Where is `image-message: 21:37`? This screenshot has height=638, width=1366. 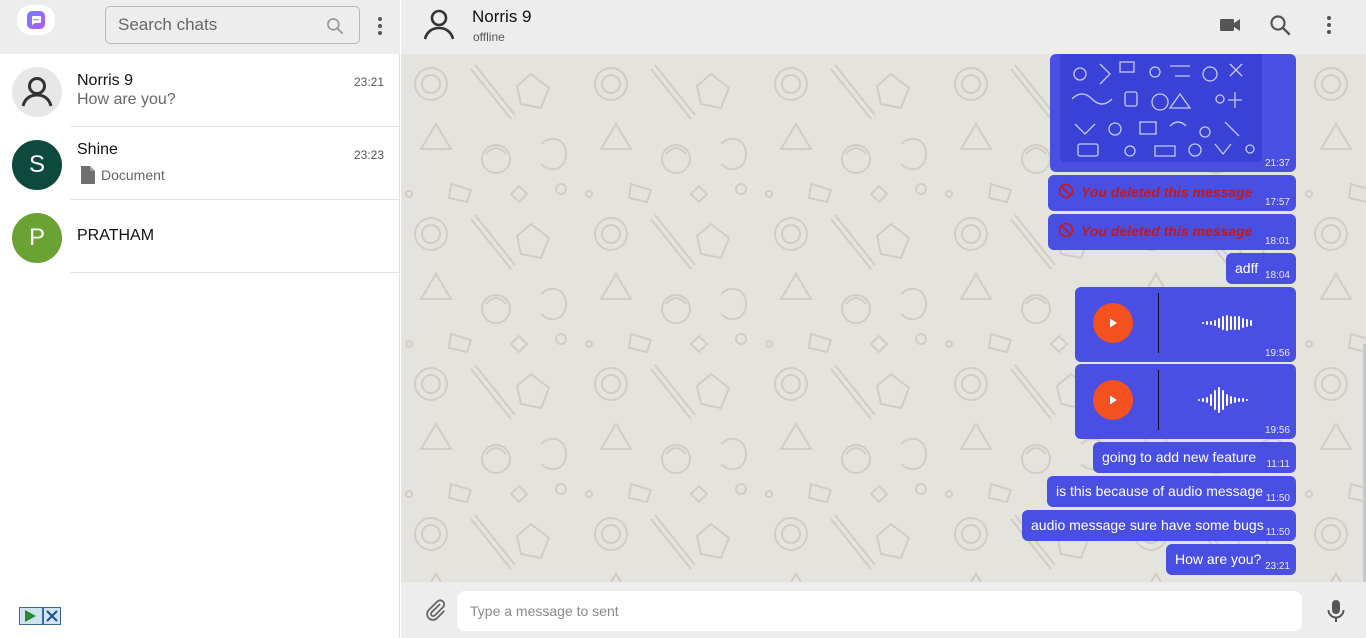 image-message: 21:37 is located at coordinates (1173, 113).